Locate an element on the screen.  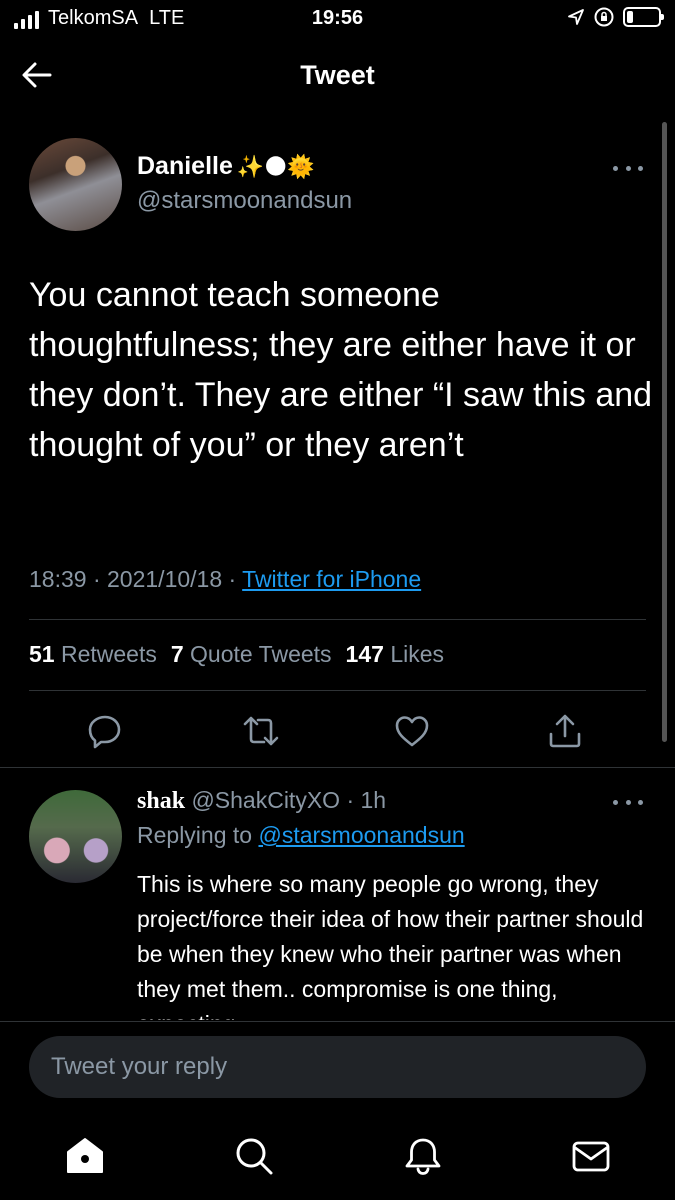
reply-author-avatar is located at coordinates (75, 836).